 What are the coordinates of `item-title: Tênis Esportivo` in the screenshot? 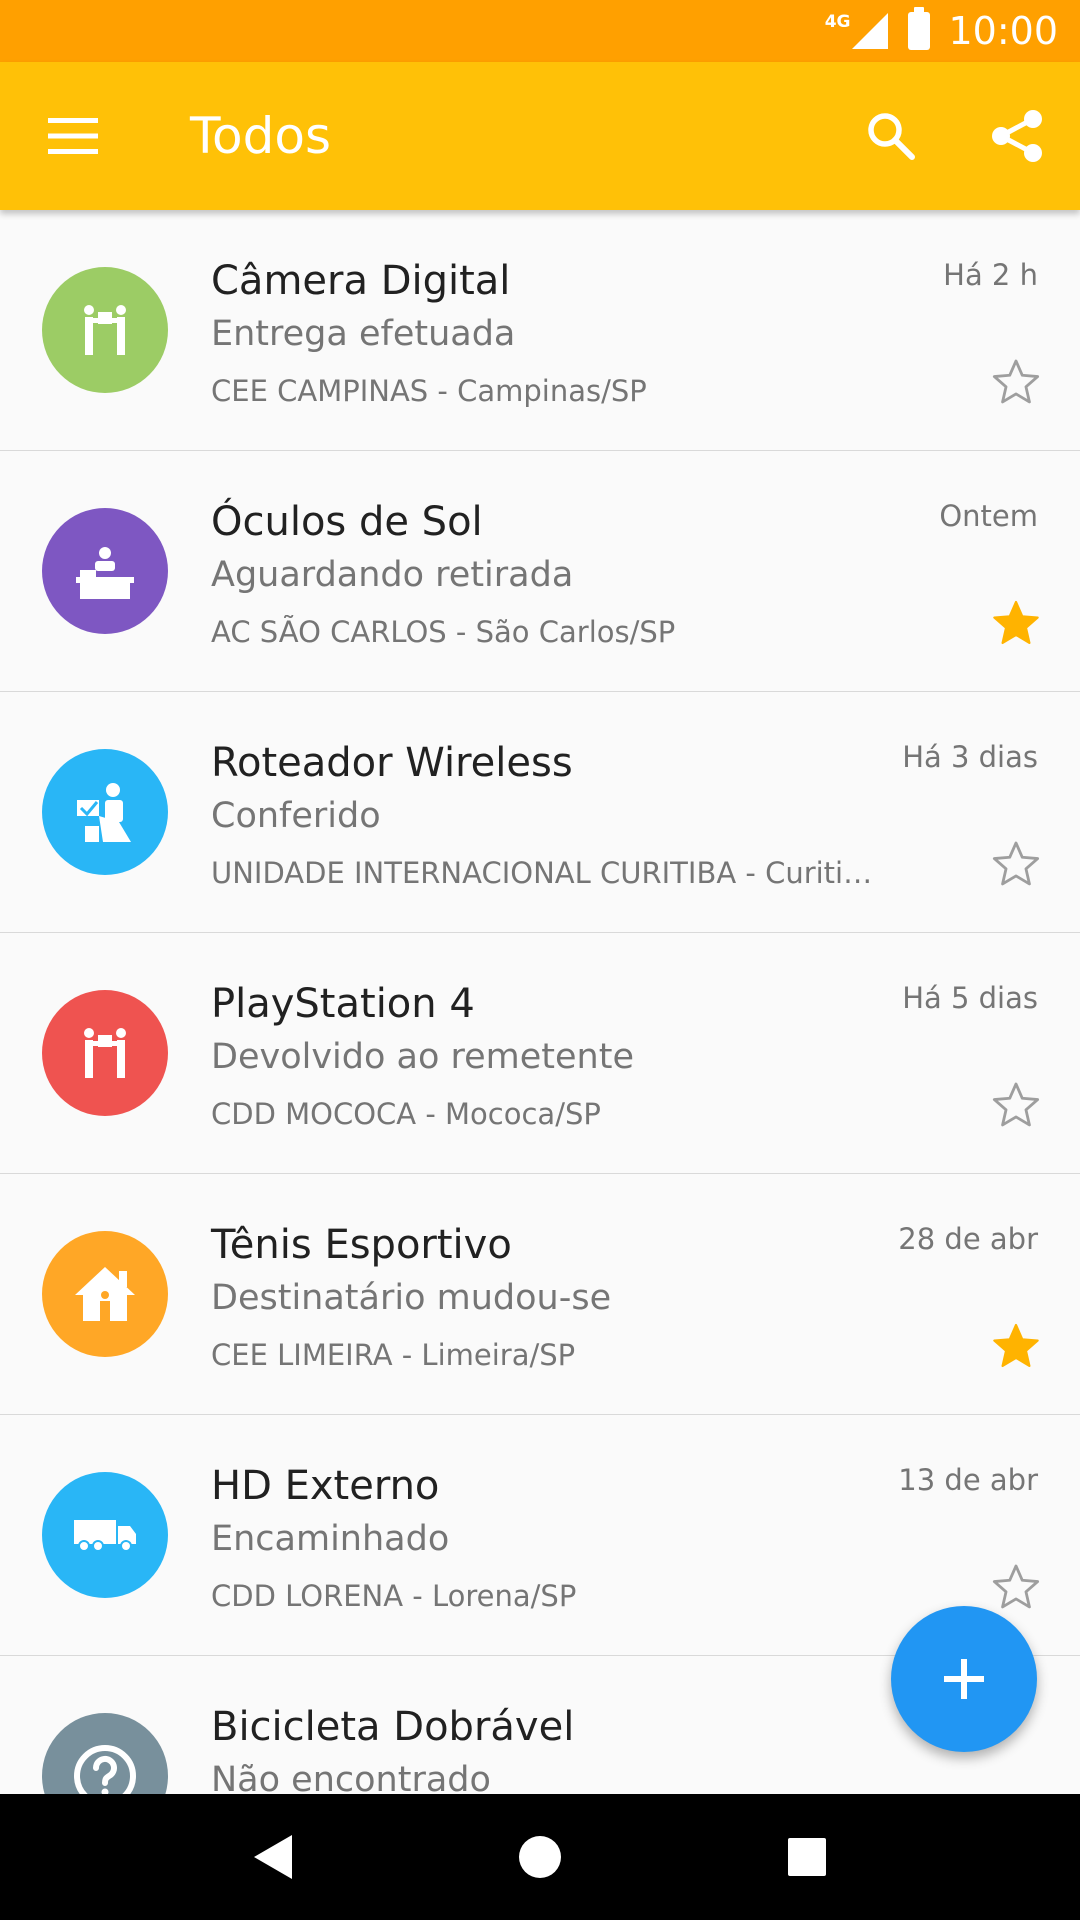 It's located at (361, 1245).